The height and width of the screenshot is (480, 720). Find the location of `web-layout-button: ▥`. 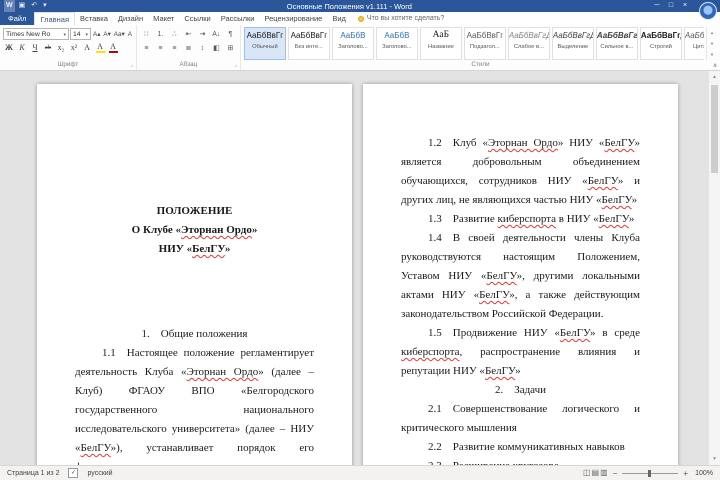

web-layout-button: ▥ is located at coordinates (604, 473).